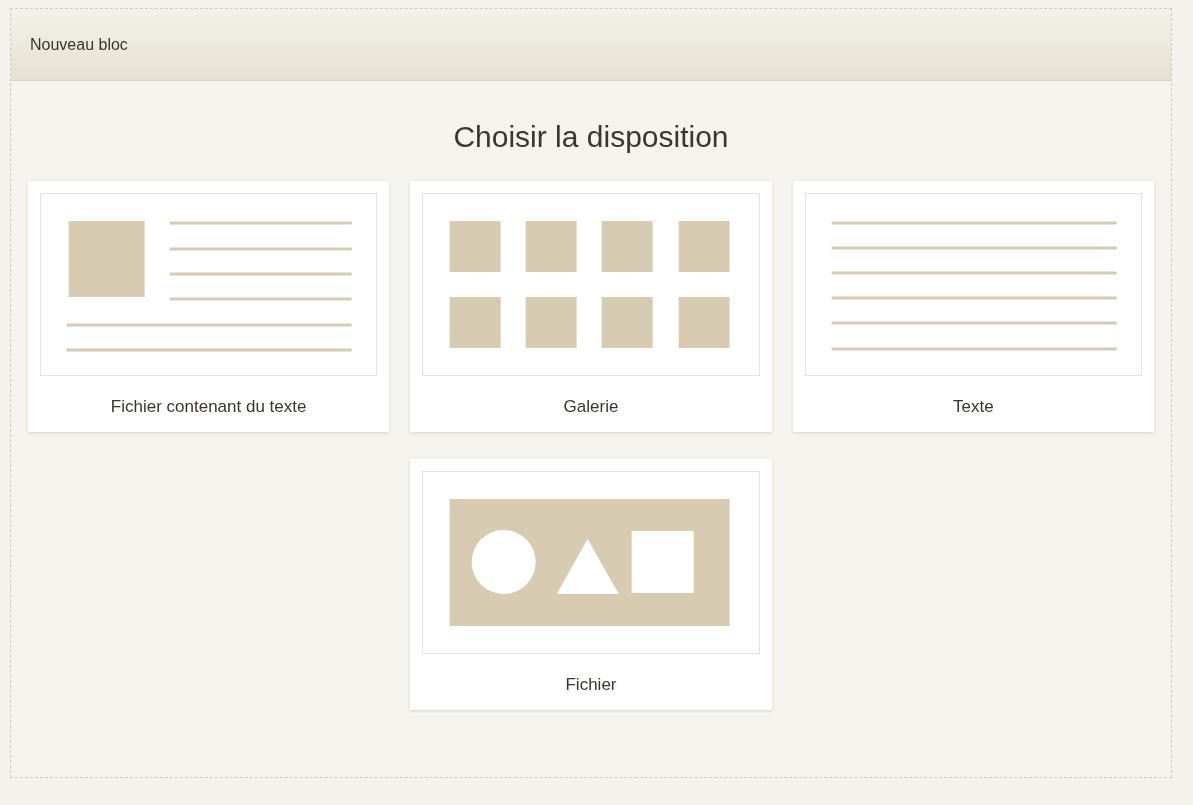  I want to click on panel-title: Nouveau bloc, so click(79, 44).